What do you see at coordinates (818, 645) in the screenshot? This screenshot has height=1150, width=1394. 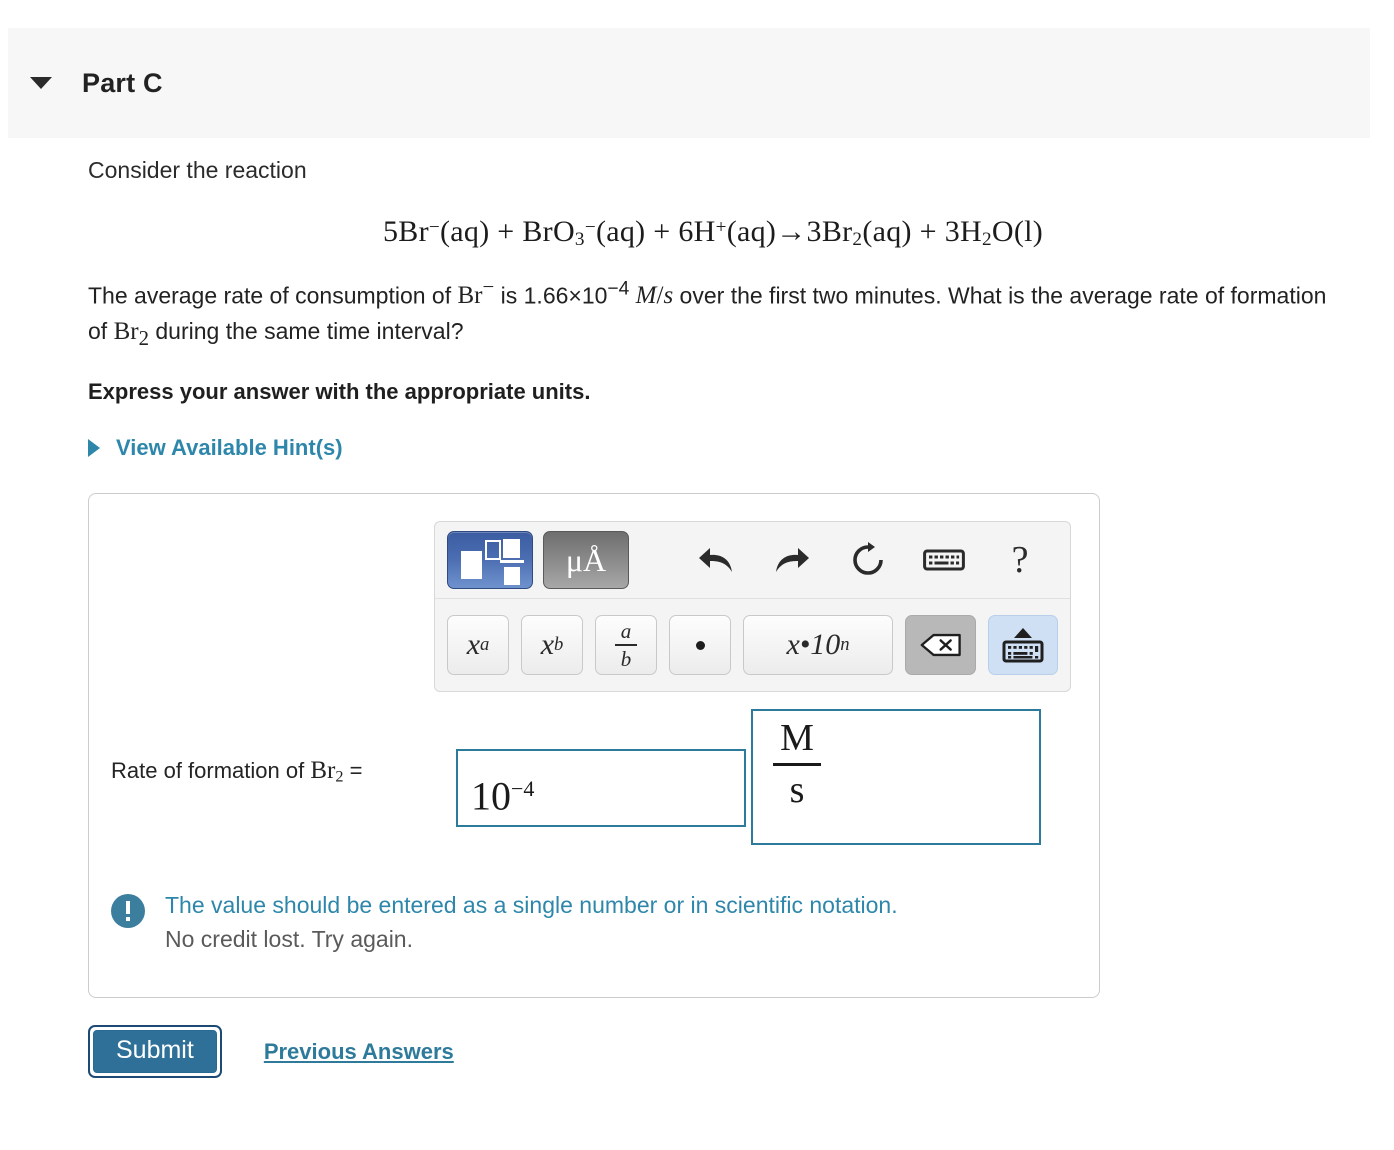 I see `scientific-notation-button: x•10 n` at bounding box center [818, 645].